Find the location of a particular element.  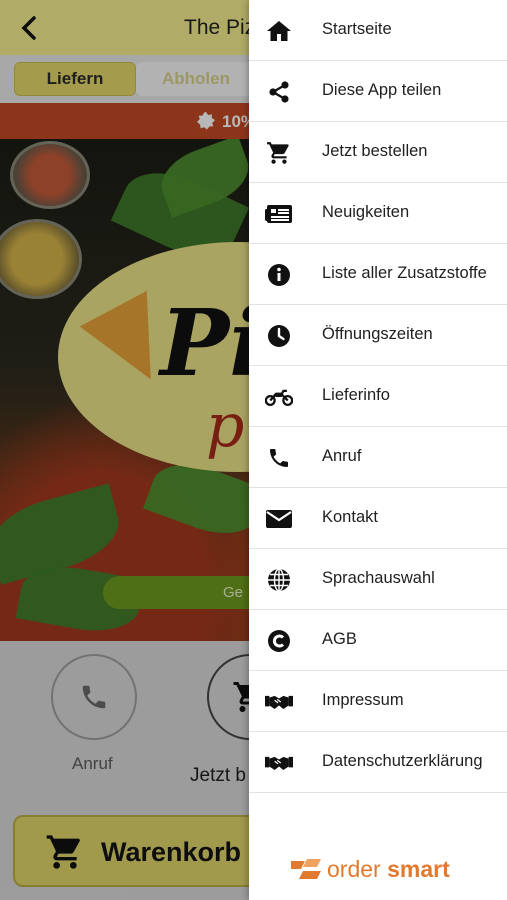

motorcycle-icon is located at coordinates (279, 397).